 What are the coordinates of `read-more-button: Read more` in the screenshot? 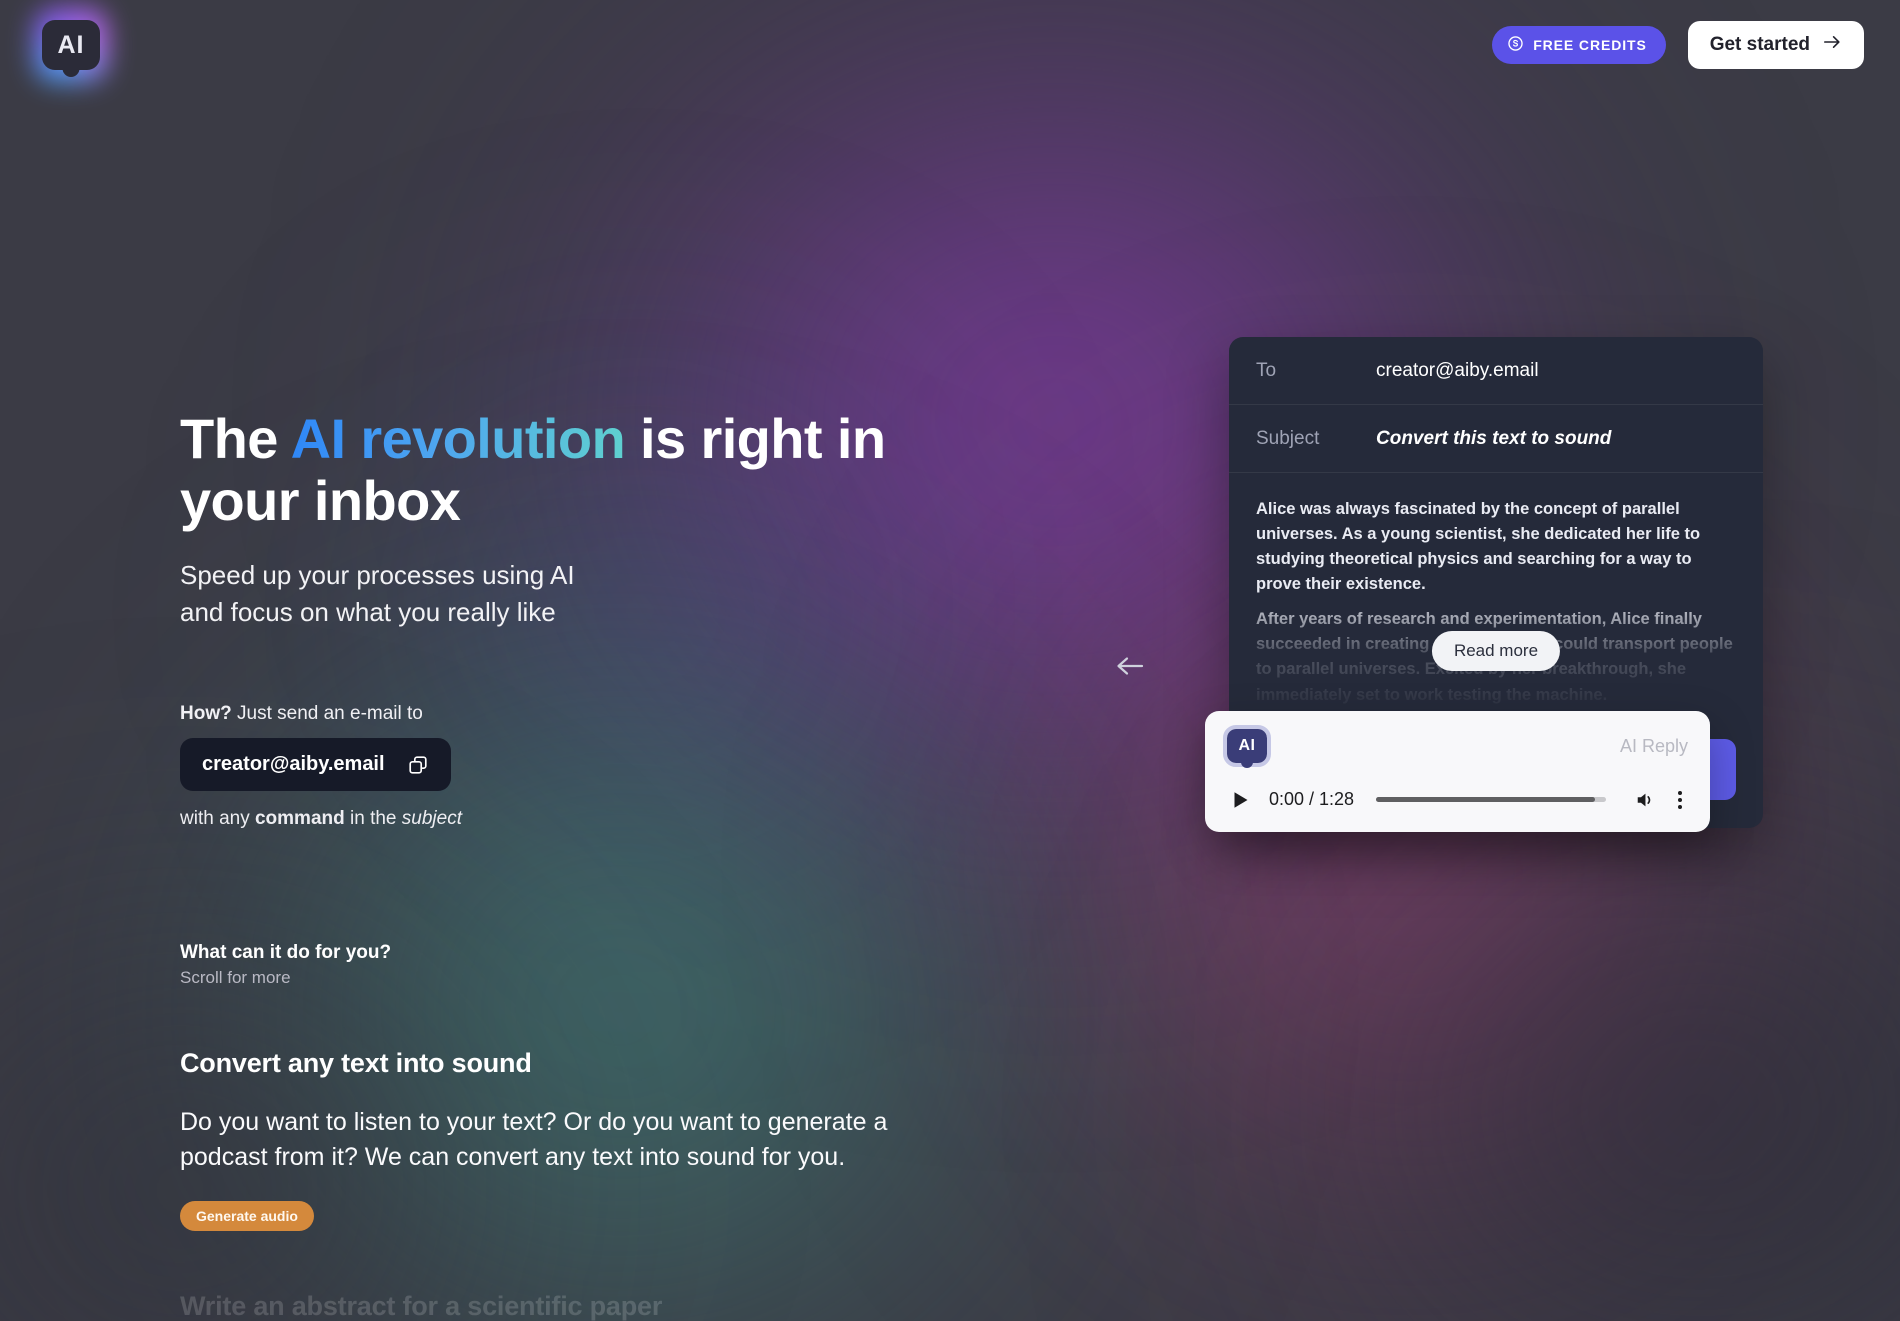 It's located at (1496, 651).